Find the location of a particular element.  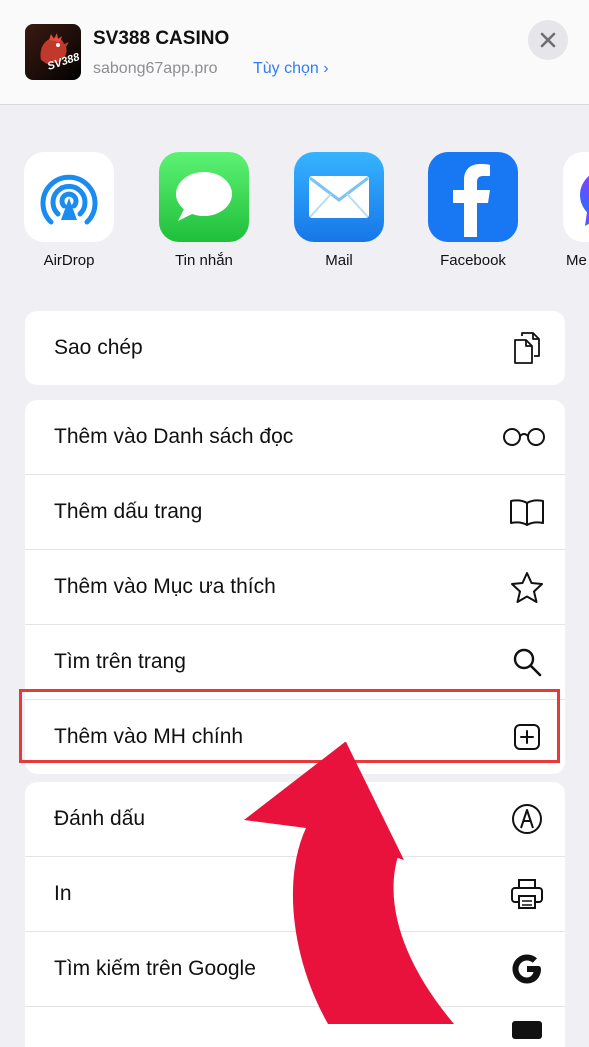

page-title: SV388 CASINO is located at coordinates (161, 38).